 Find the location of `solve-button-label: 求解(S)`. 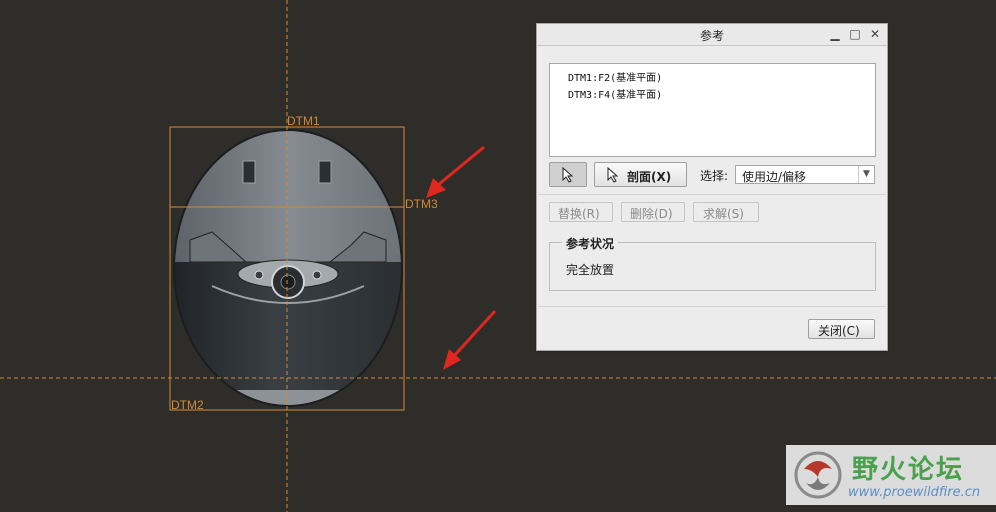

solve-button-label: 求解(S) is located at coordinates (723, 214).